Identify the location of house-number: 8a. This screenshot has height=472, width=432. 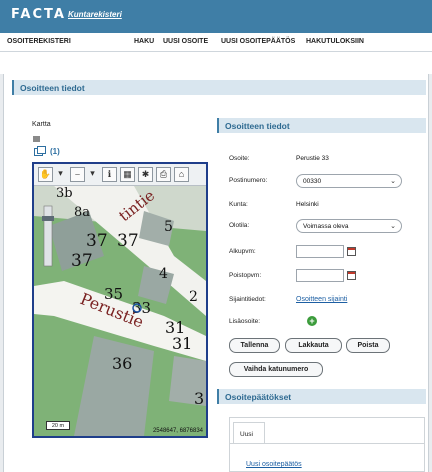
(82, 212).